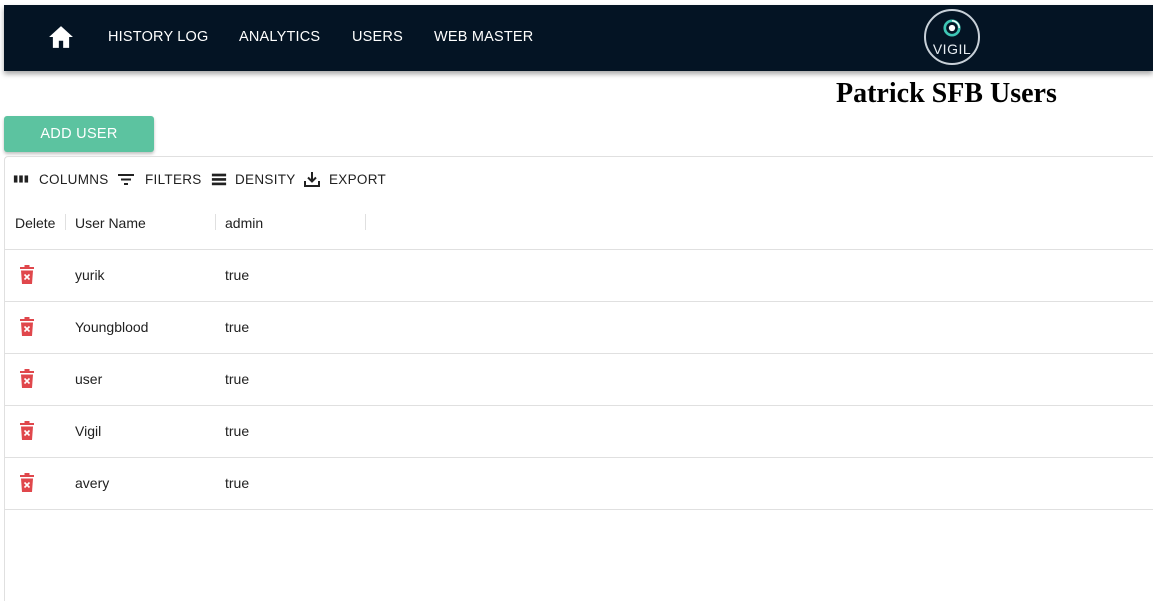  Describe the element at coordinates (219, 179) in the screenshot. I see `density-icon` at that location.